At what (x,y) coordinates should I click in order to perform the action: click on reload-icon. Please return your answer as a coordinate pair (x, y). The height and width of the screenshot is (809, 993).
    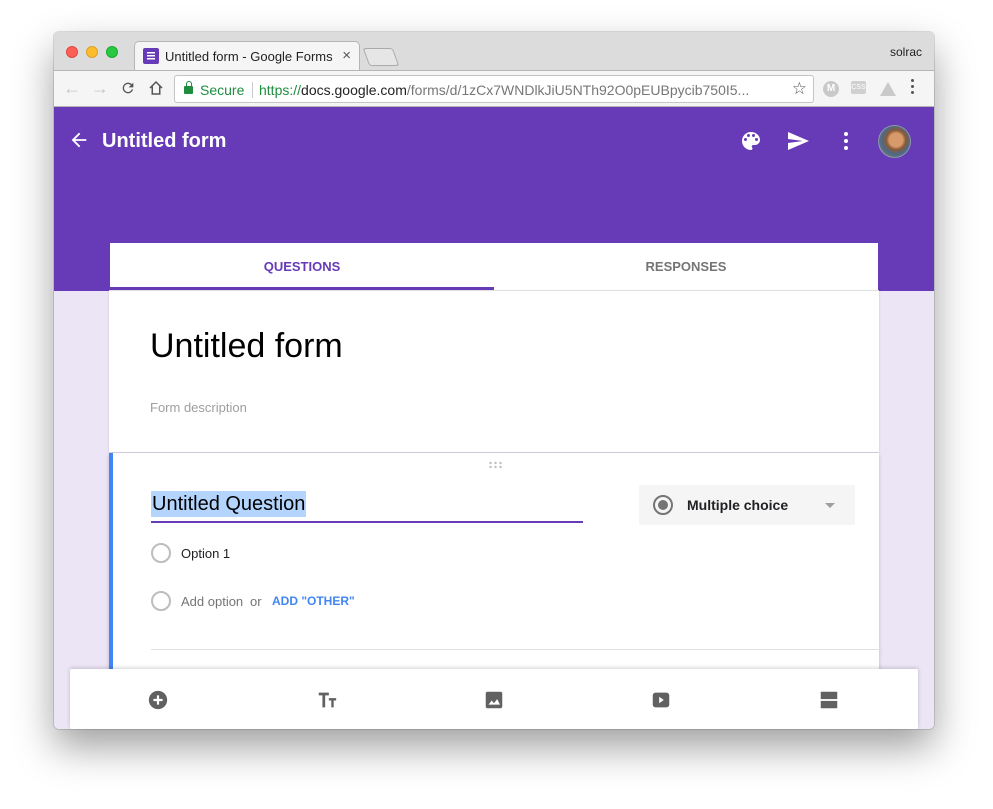
    Looking at the image, I should click on (128, 88).